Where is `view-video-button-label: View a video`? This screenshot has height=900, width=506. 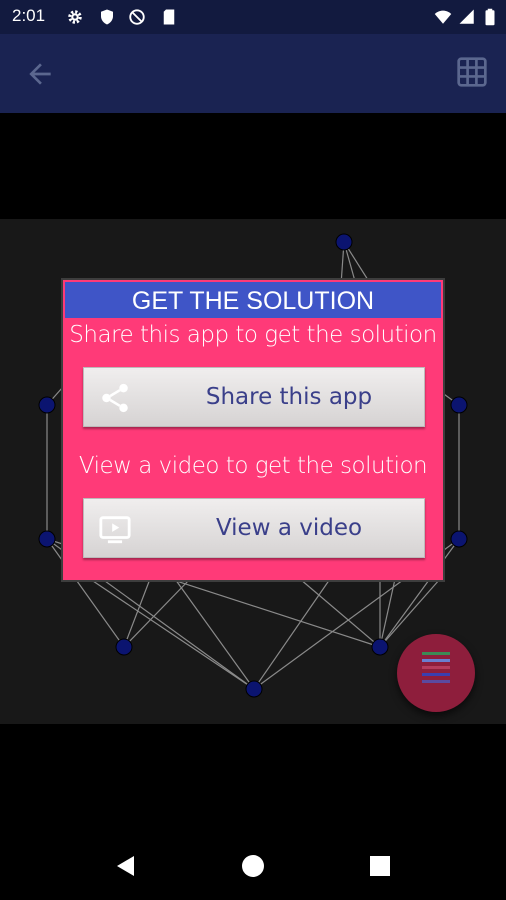
view-video-button-label: View a video is located at coordinates (289, 528).